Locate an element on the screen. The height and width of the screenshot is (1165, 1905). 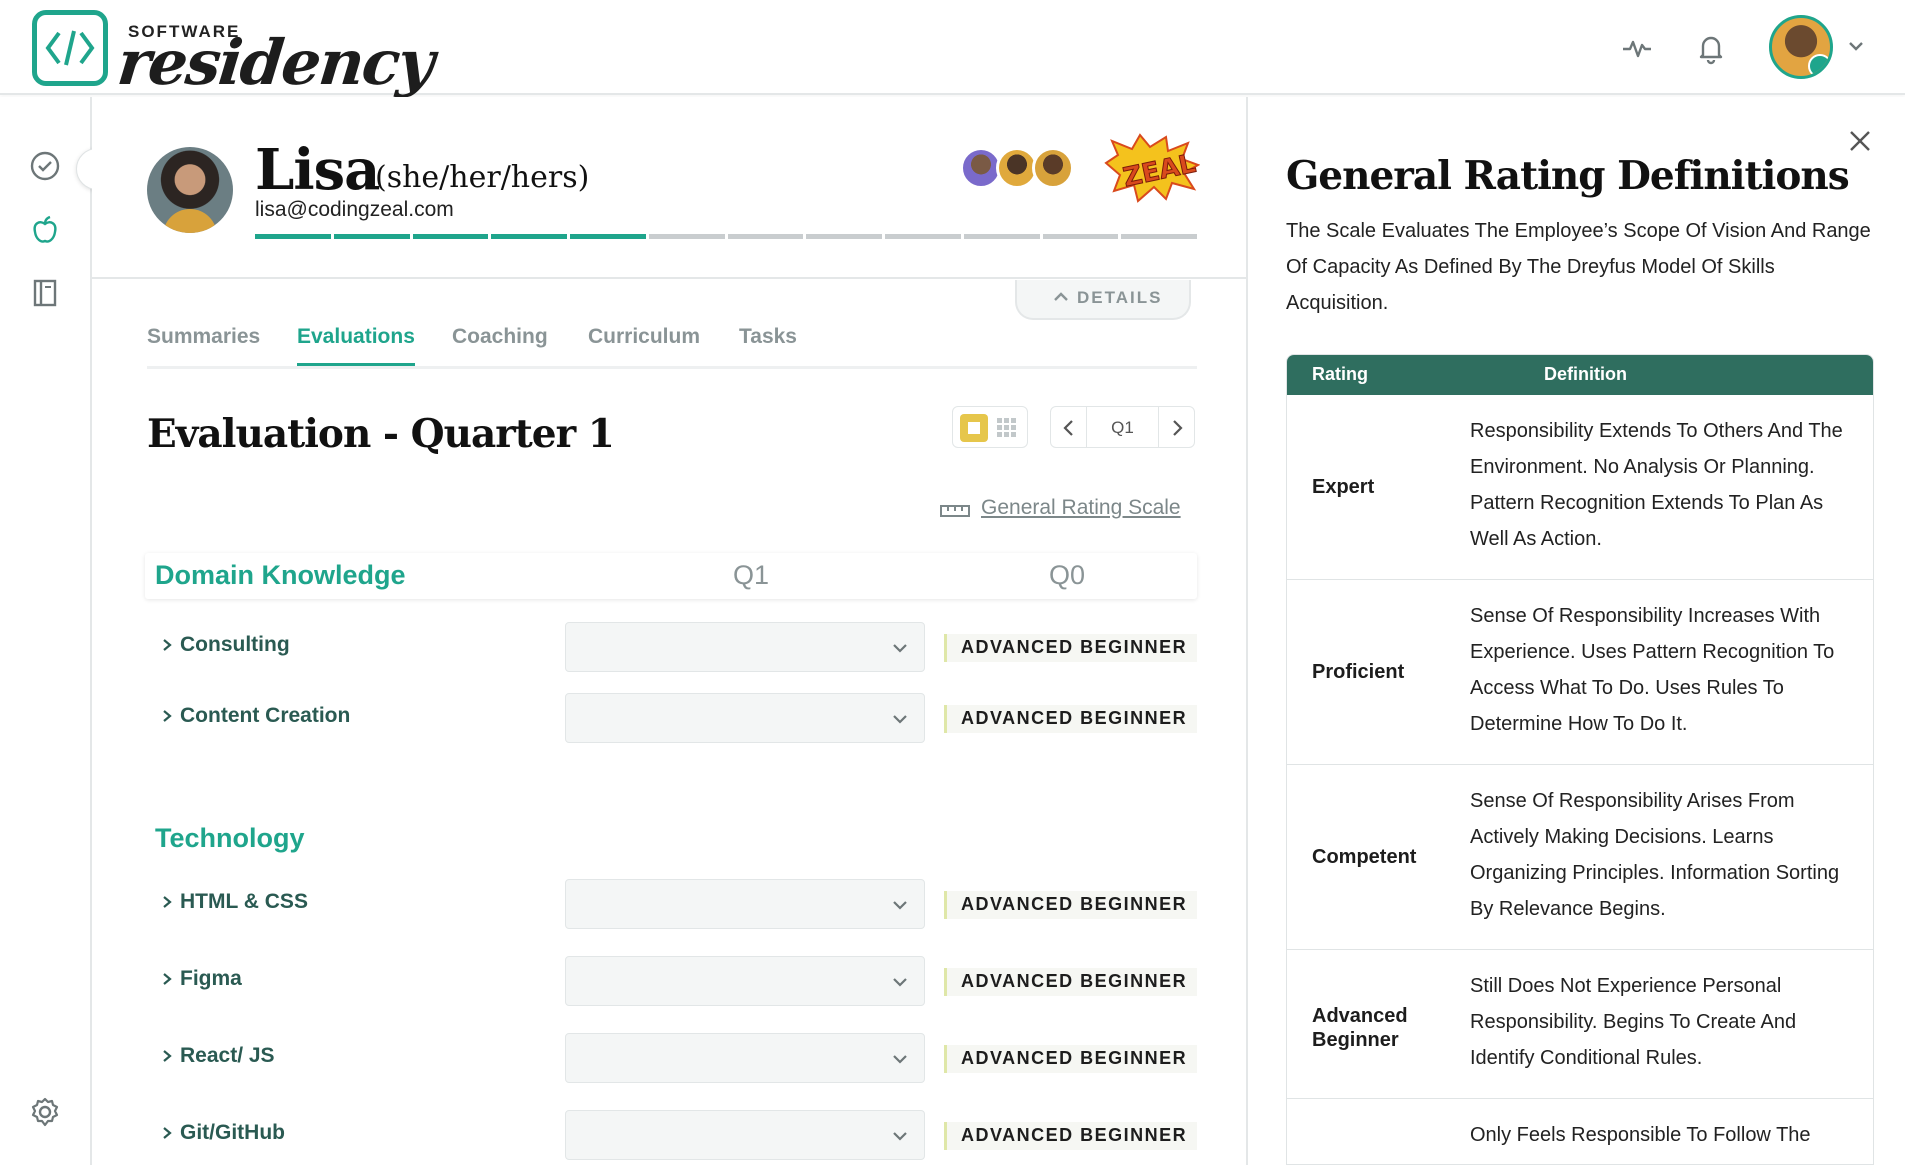
rating-row: HTML & CSS ADVANCED BEGINNER is located at coordinates (671, 904).